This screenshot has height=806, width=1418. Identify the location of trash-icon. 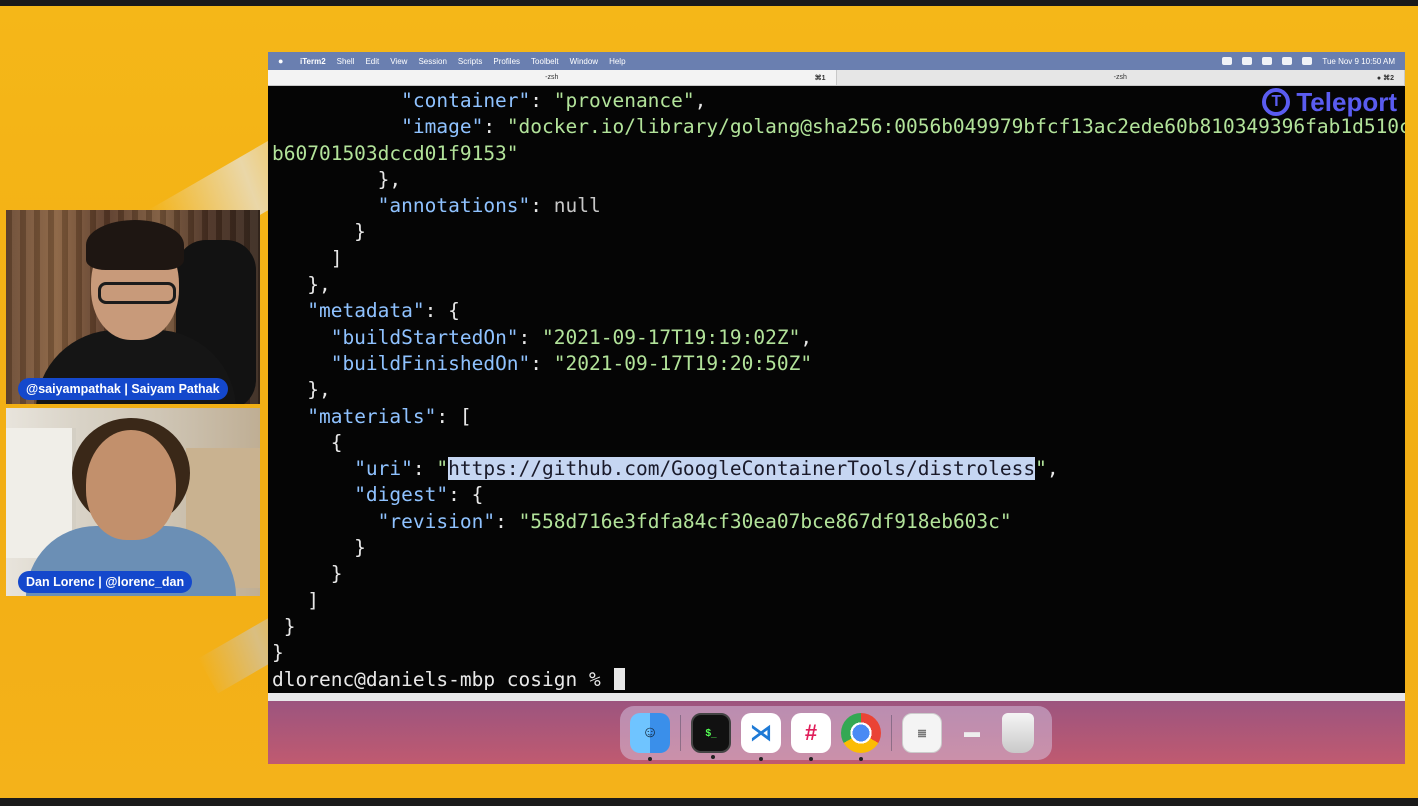
(1018, 733).